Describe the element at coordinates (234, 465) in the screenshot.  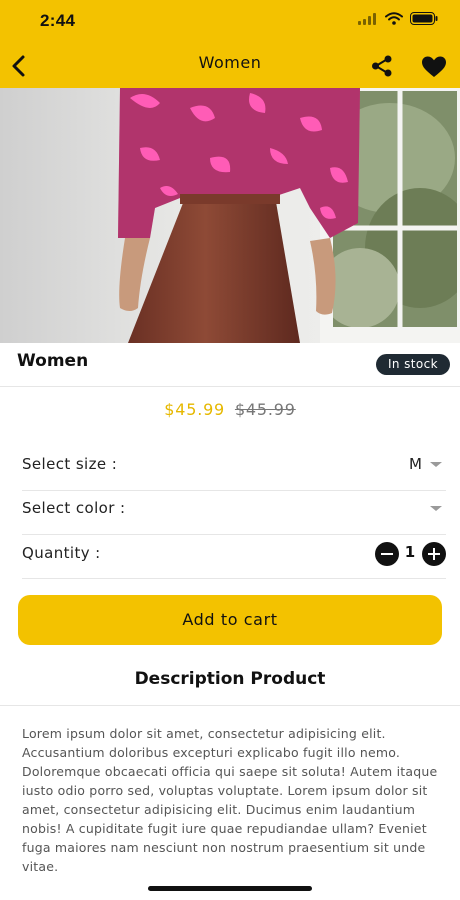
I see `size-selector: Select size : M` at that location.